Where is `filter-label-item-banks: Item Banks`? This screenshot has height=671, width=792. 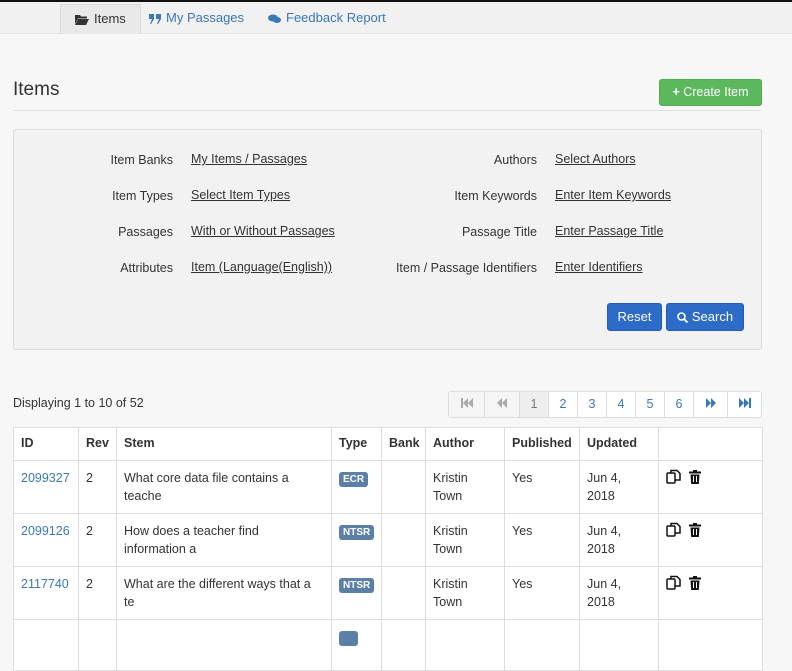 filter-label-item-banks: Item Banks is located at coordinates (141, 160).